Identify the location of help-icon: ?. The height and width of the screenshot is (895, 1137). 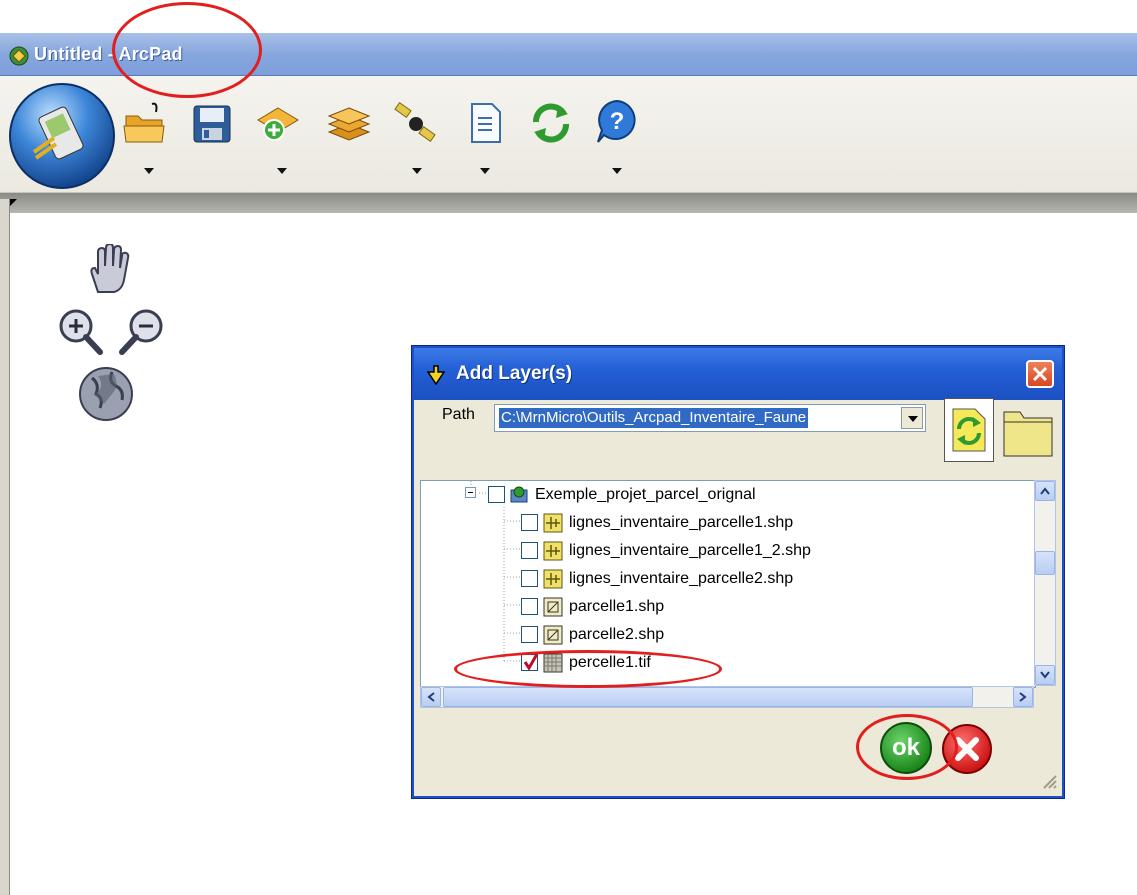
(617, 121).